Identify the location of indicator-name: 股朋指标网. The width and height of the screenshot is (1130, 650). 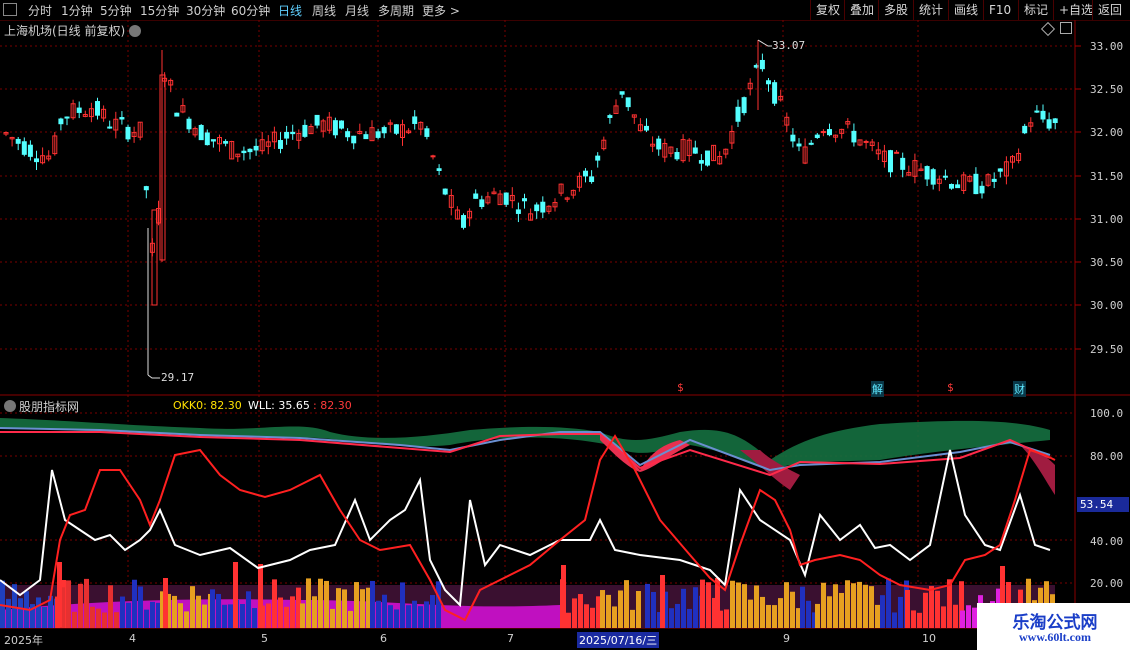
(49, 406).